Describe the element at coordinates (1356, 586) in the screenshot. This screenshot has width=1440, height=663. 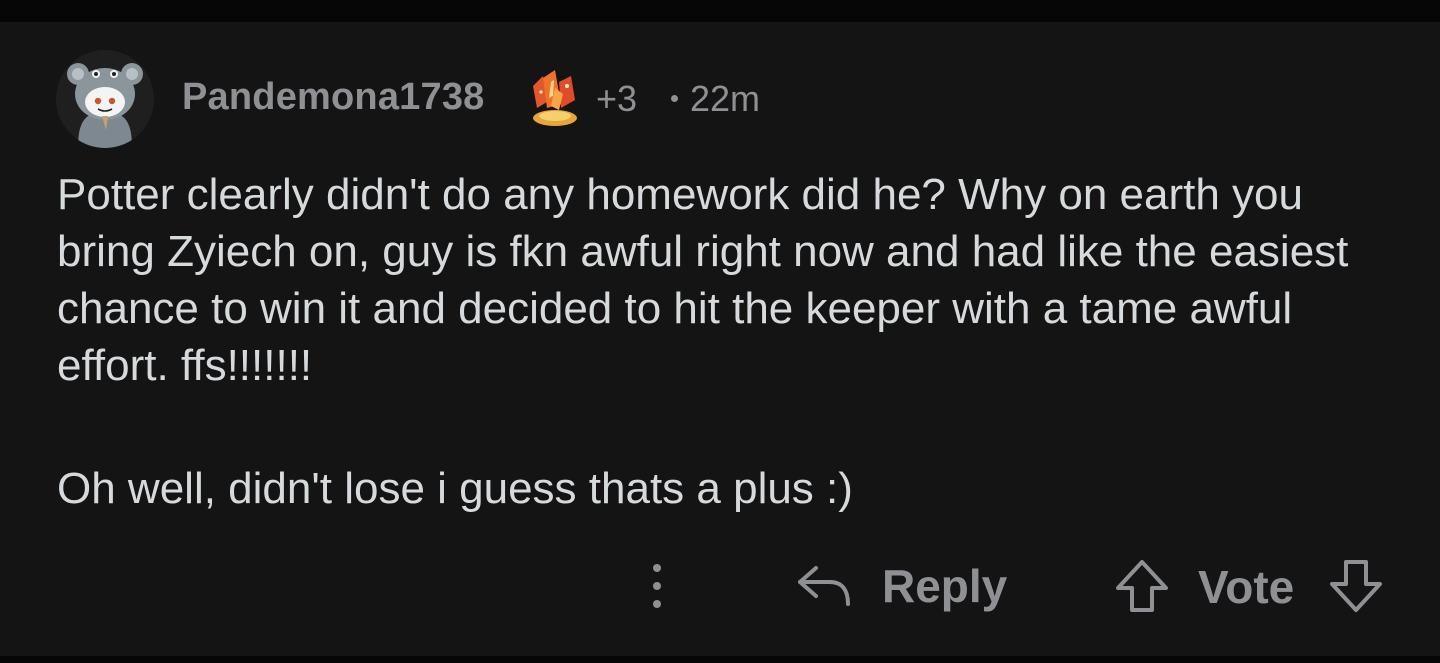
I see `downvote-arrow-icon` at that location.